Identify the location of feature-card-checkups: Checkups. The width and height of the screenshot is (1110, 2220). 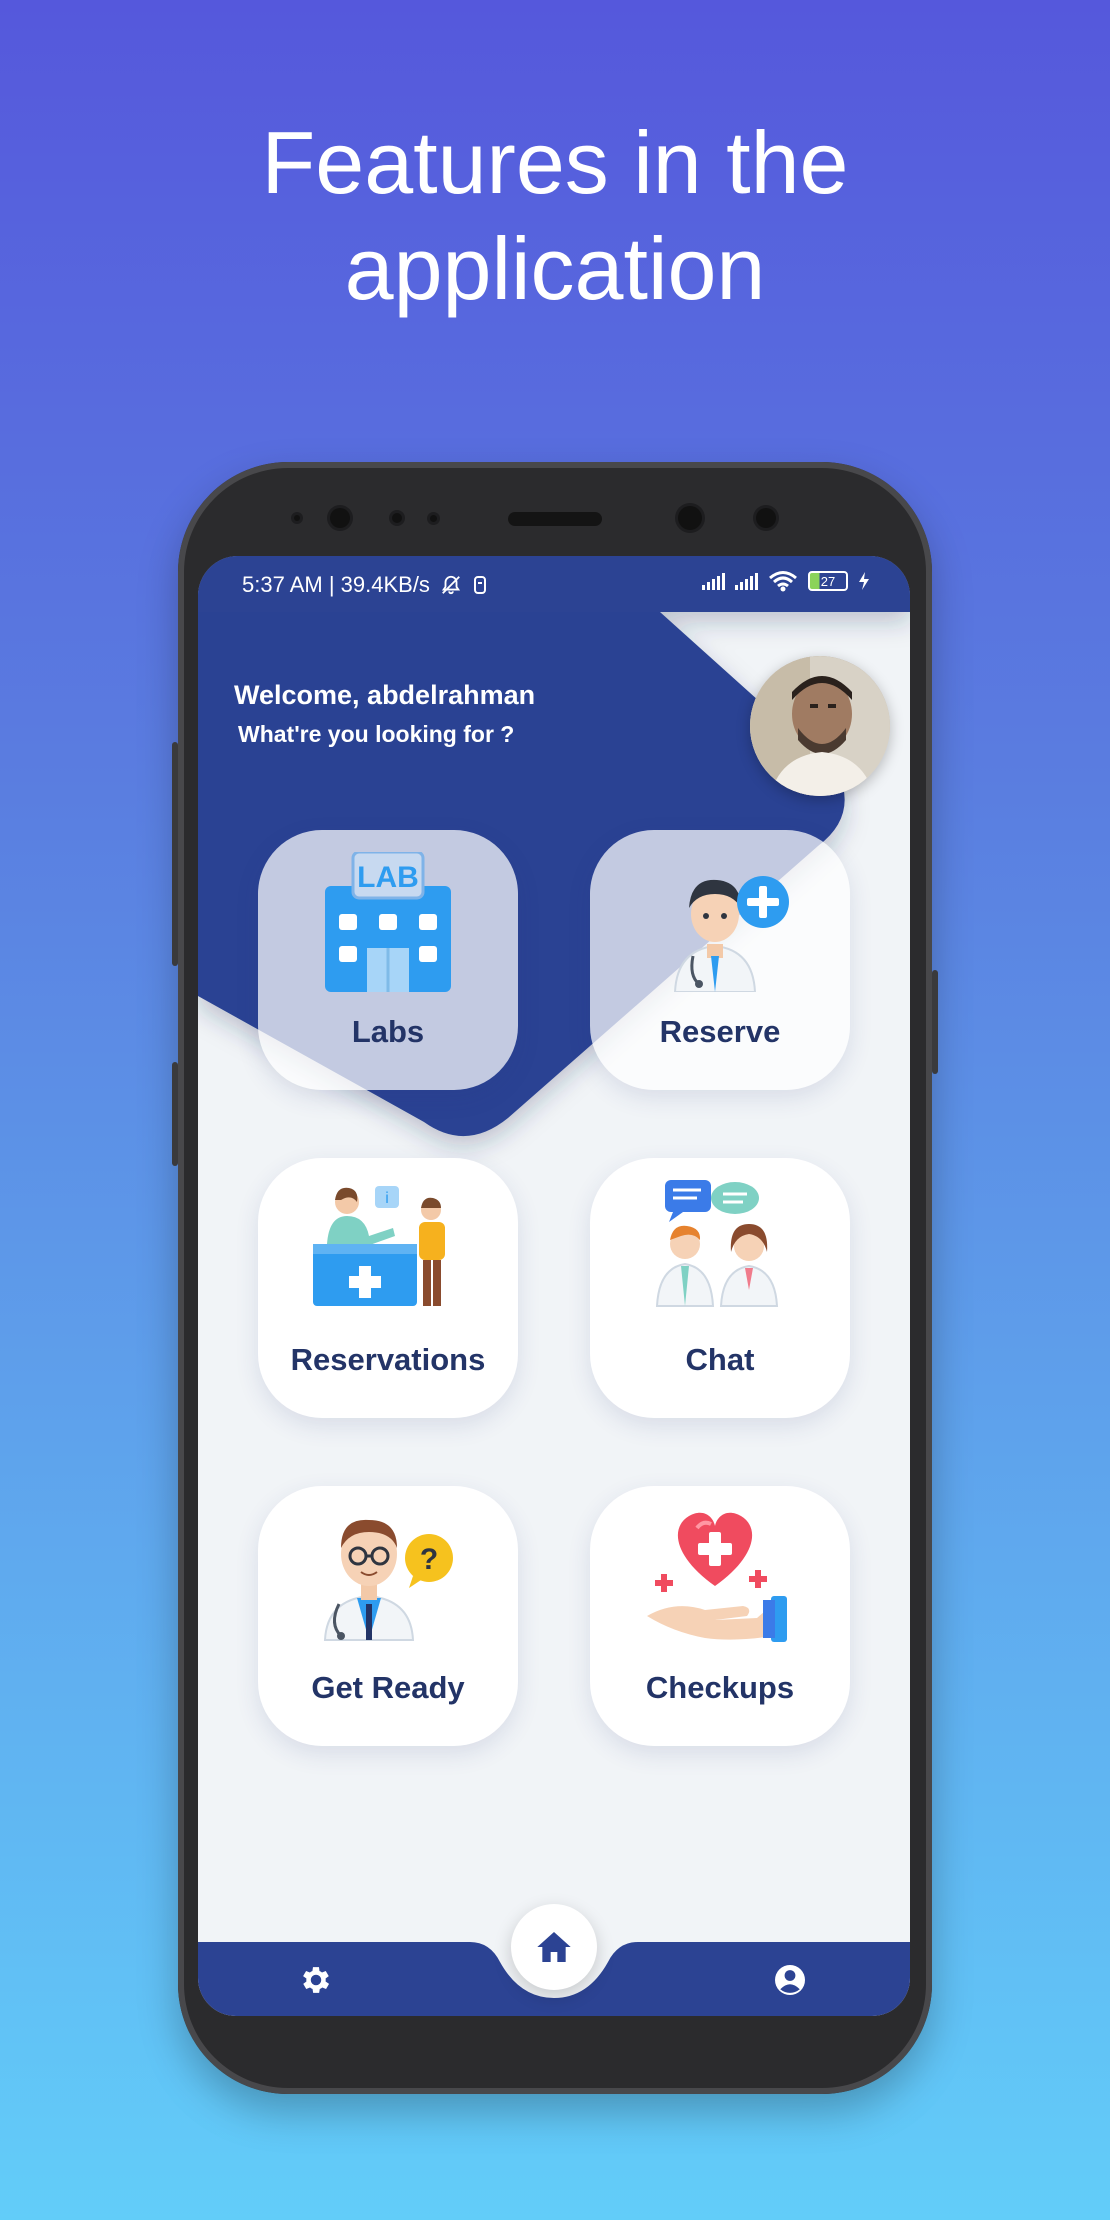
(720, 1616).